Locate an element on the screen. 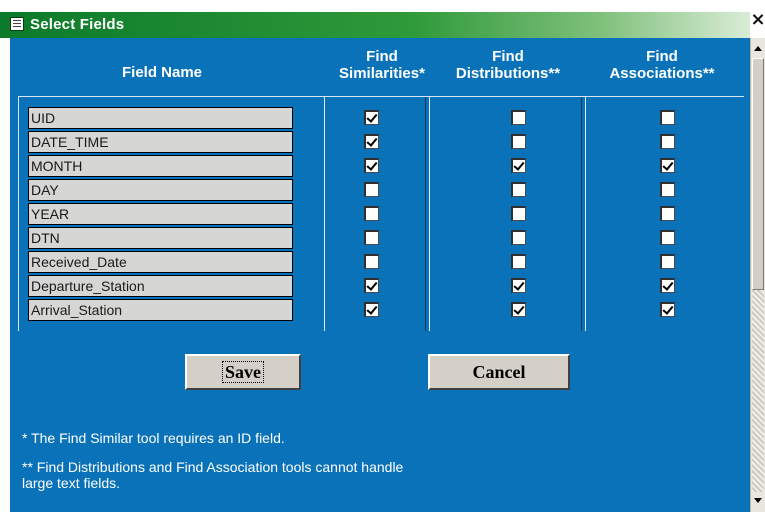  field-name-cell: UID is located at coordinates (160, 118).